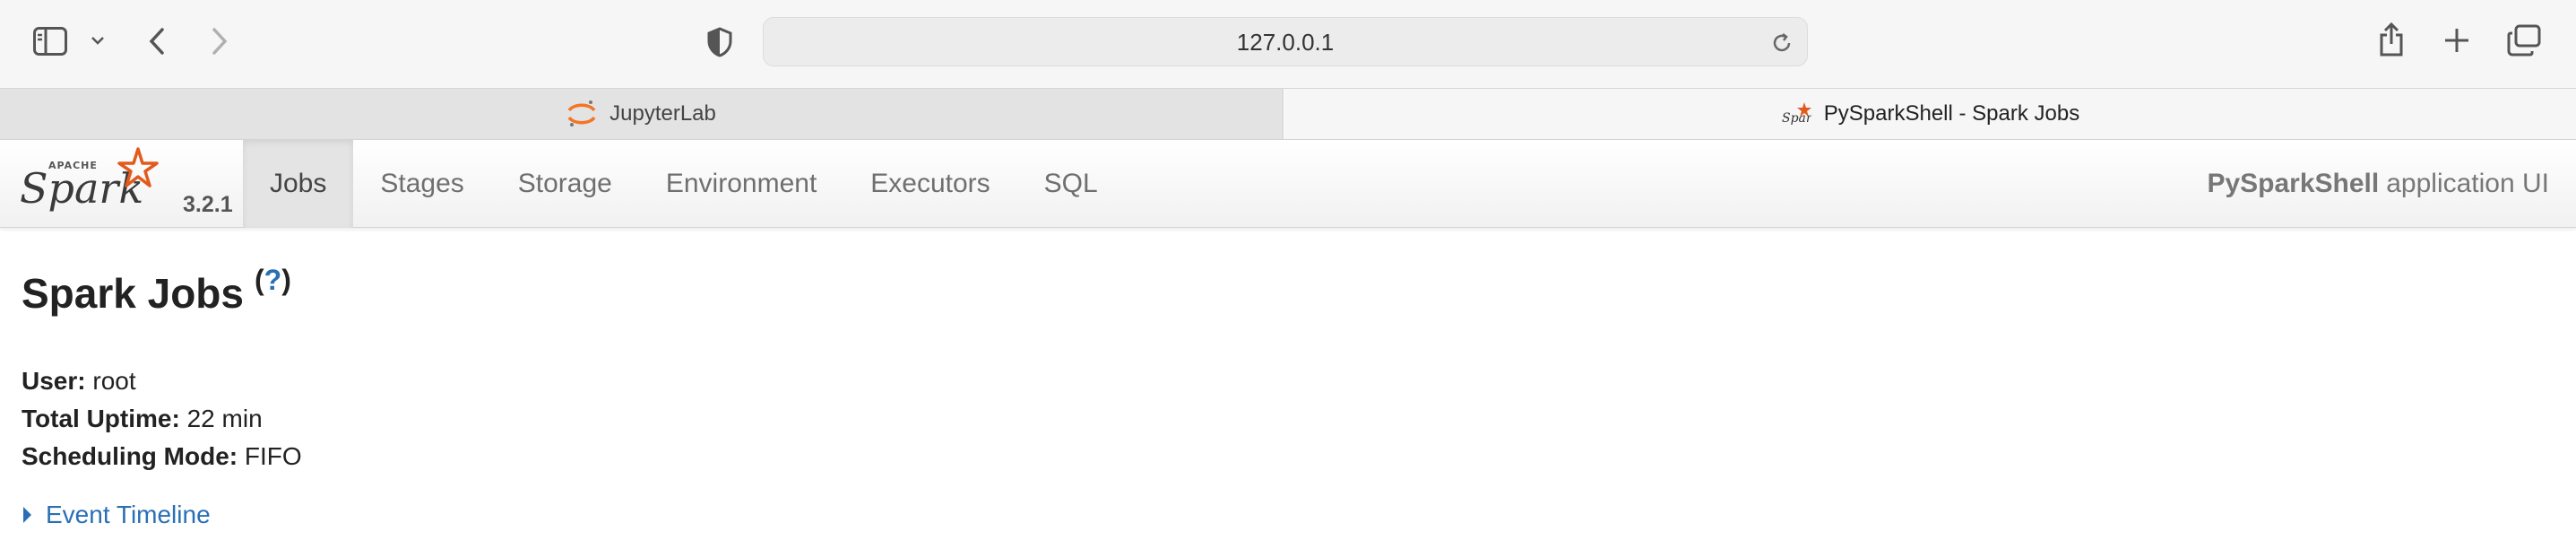 This screenshot has height=549, width=2576. I want to click on summary-user: User: root, so click(162, 381).